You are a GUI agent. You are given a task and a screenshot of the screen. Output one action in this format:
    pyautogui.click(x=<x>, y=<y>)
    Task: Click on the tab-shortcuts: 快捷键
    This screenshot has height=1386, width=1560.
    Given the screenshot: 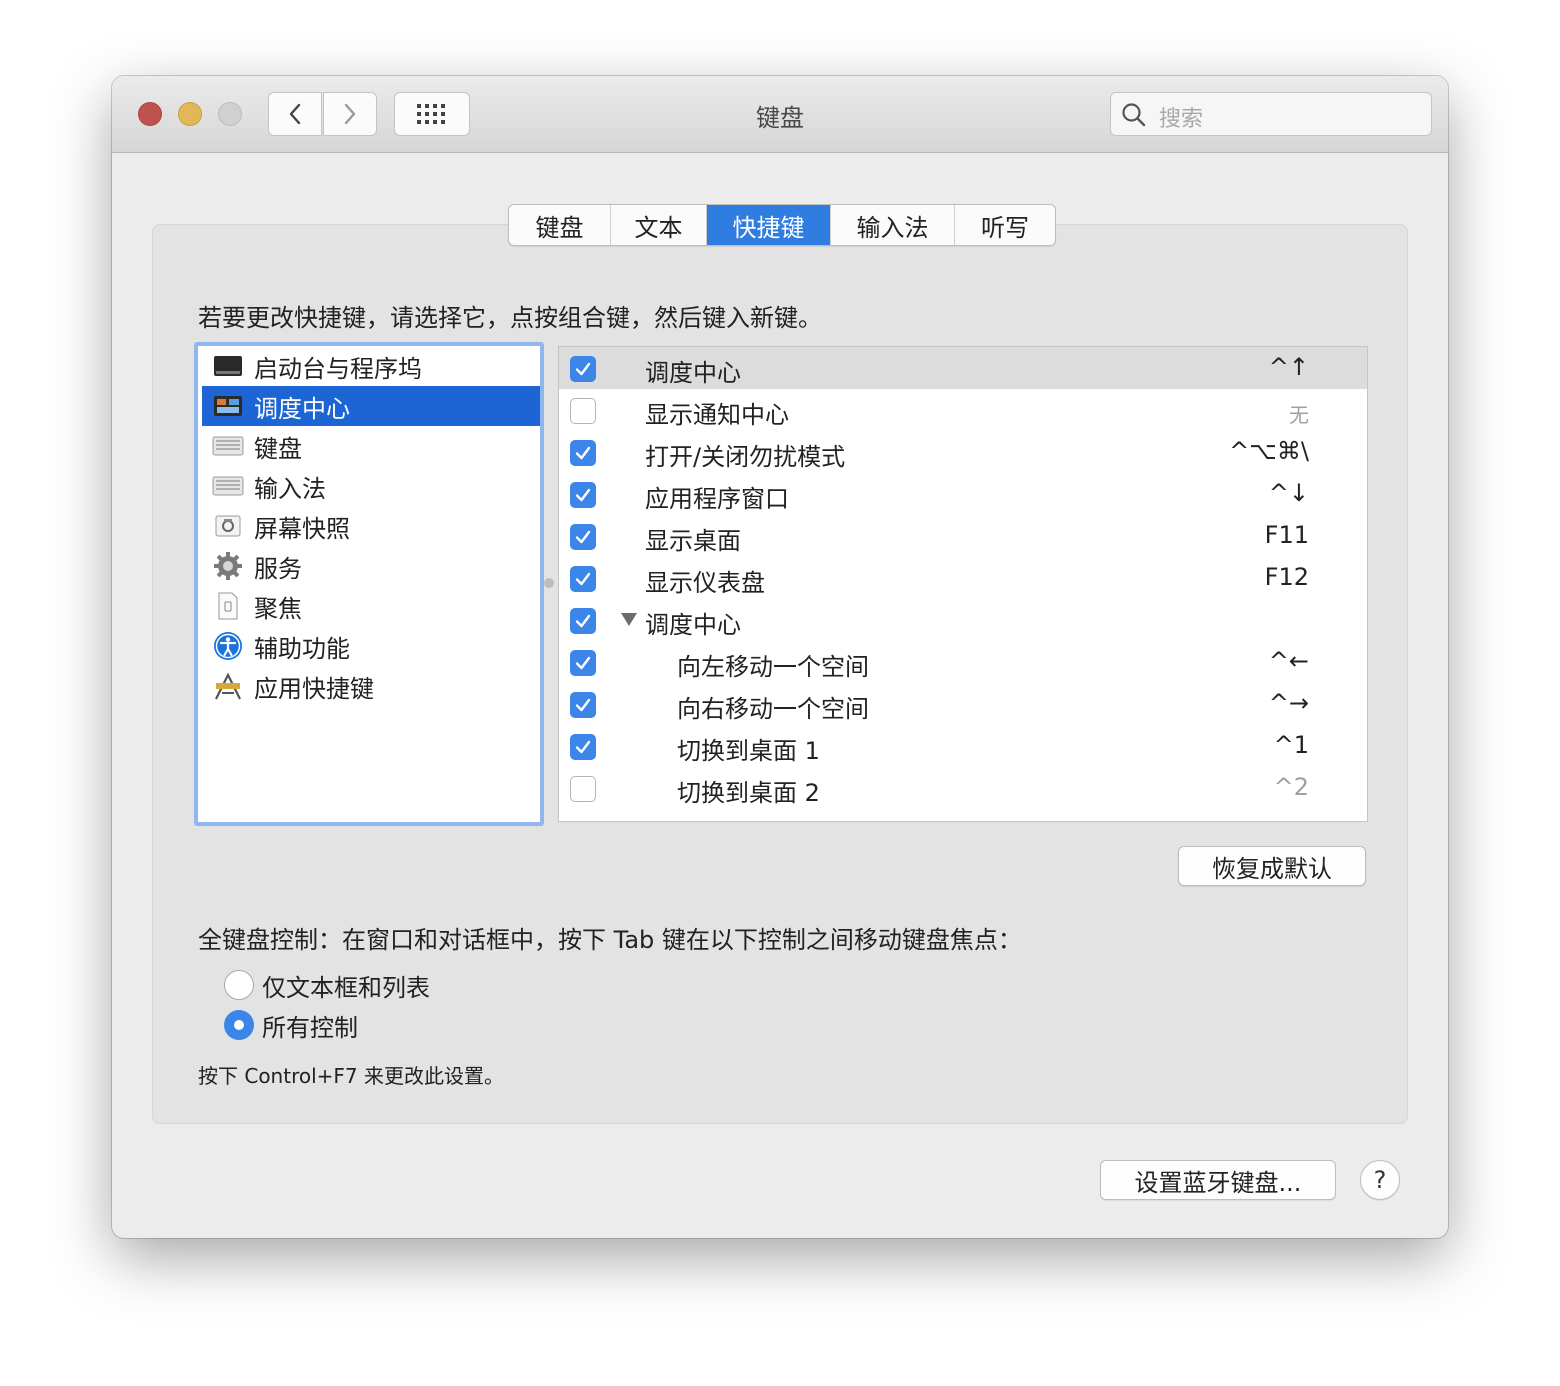 What is the action you would take?
    pyautogui.click(x=769, y=225)
    